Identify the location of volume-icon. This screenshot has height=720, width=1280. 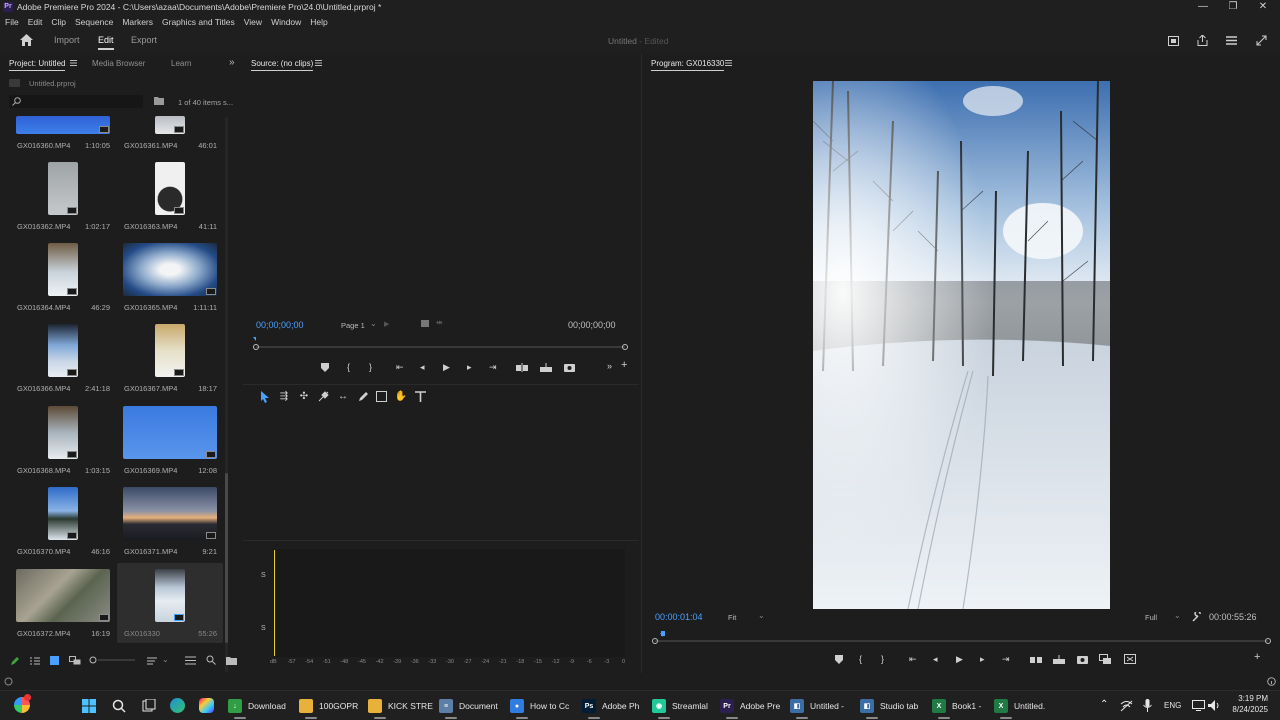
(1214, 705).